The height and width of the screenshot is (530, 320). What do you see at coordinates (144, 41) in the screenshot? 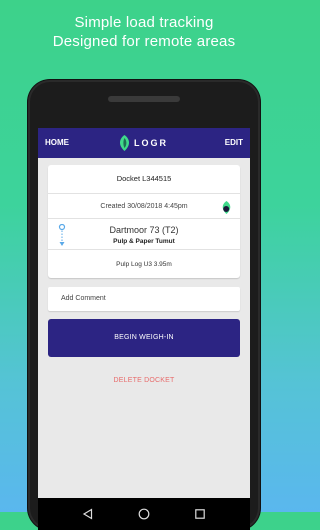
I see `promo-line-2: Designed for remote areas` at bounding box center [144, 41].